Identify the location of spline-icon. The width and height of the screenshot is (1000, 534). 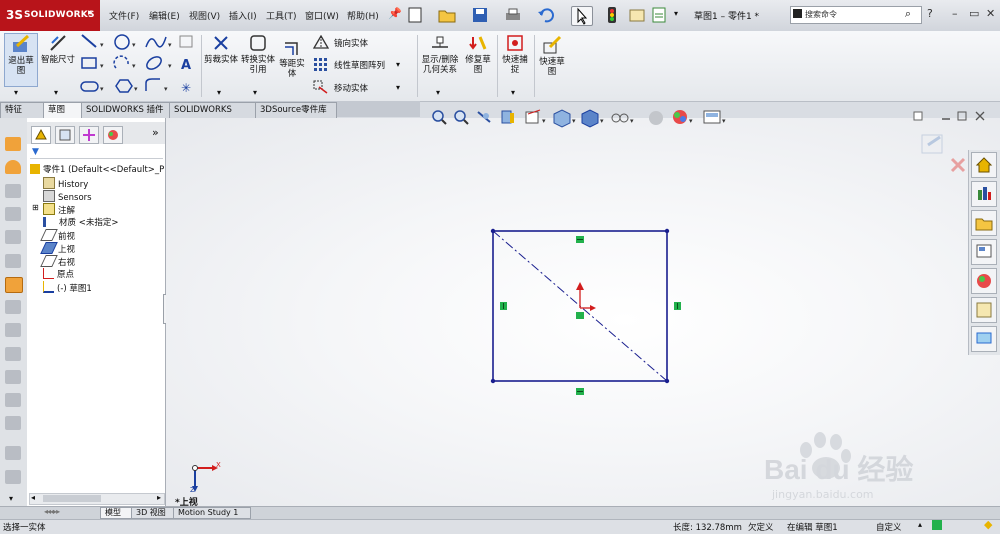
(156, 42).